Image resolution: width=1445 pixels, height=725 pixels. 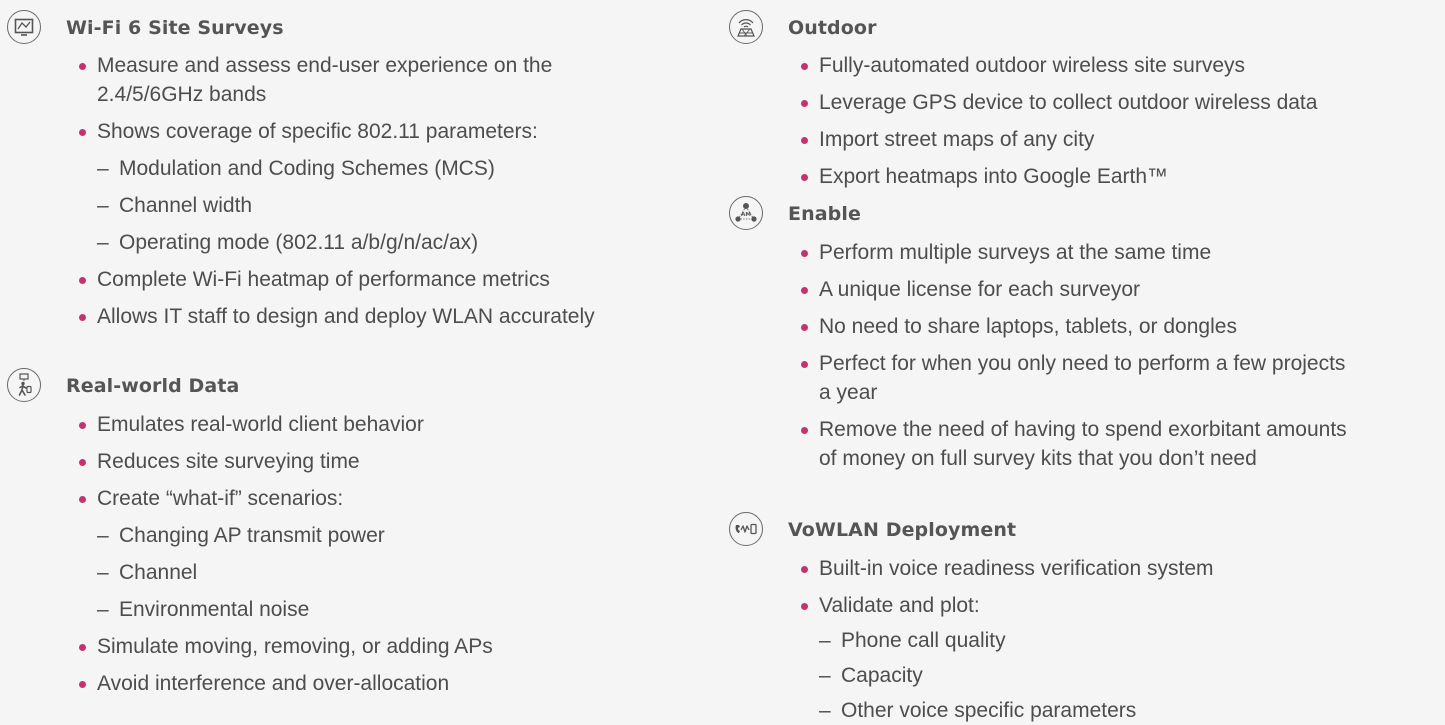 I want to click on section-header: VoWLAN Deployment, so click(x=1083, y=530).